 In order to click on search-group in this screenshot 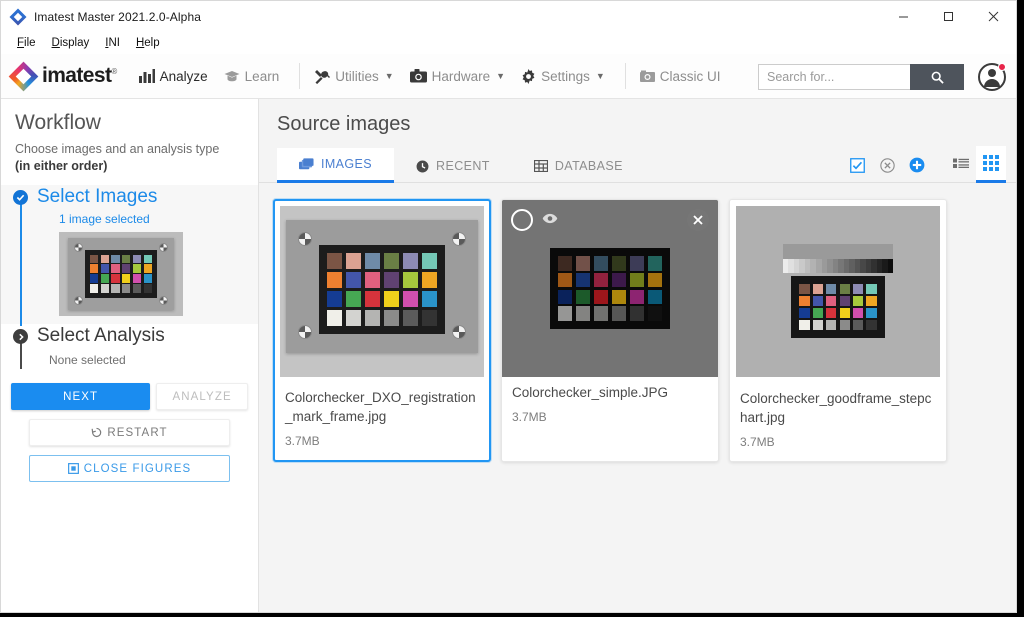, I will do `click(861, 77)`.